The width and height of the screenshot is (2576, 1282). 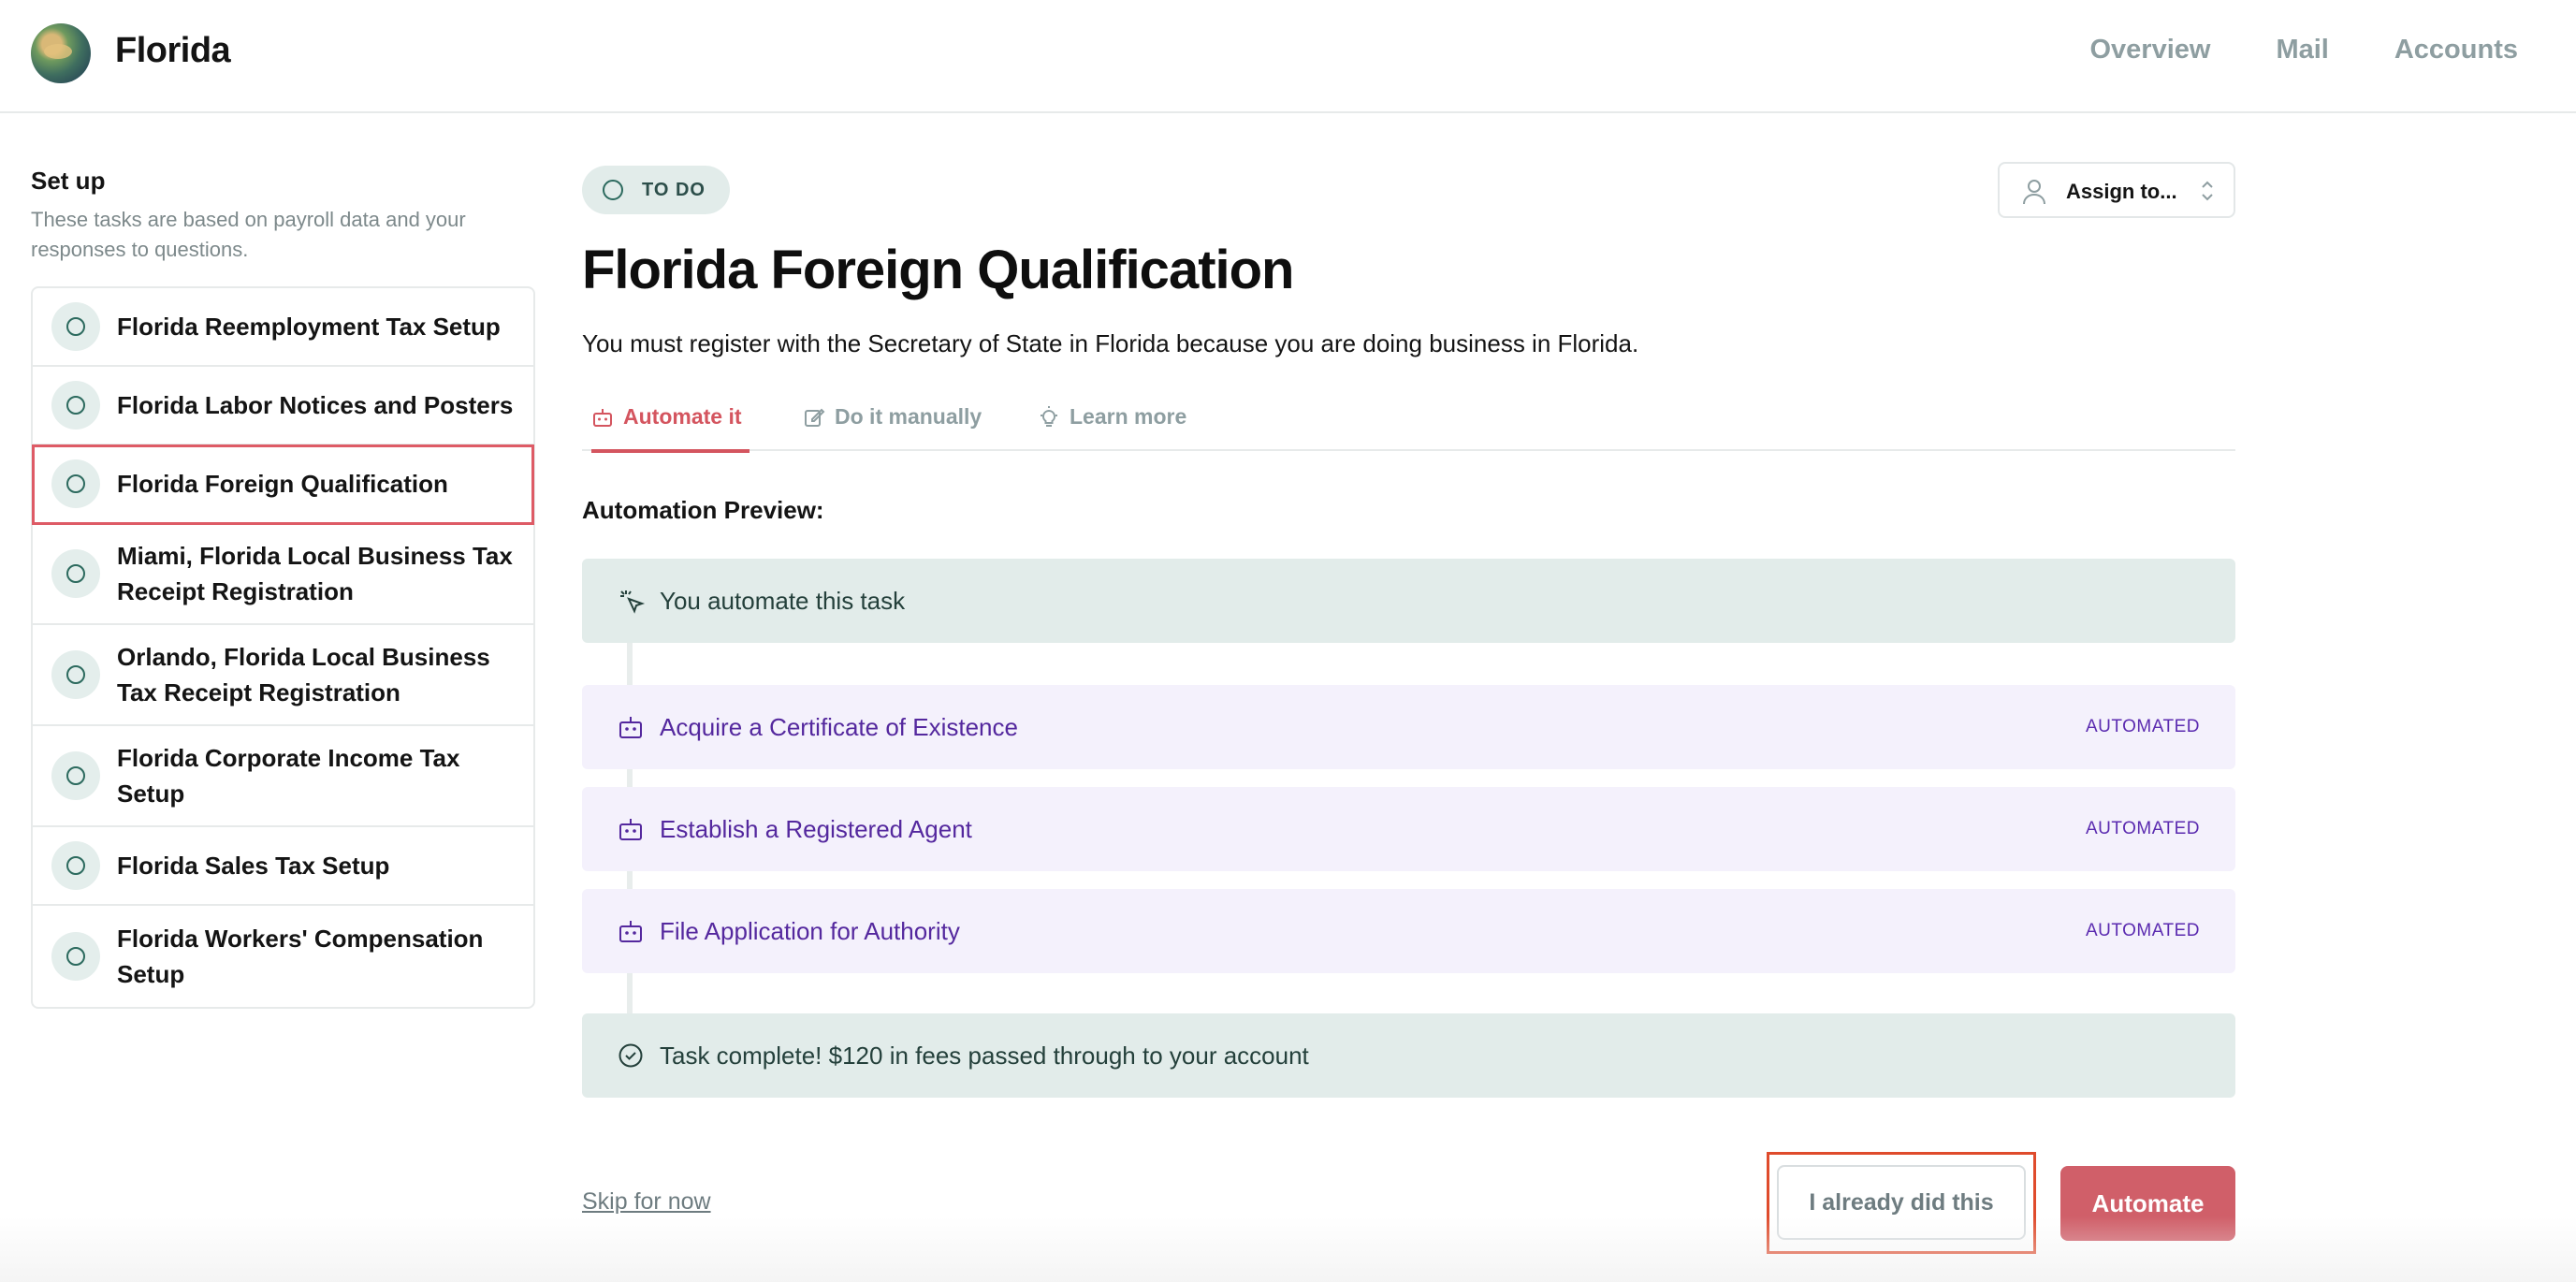 I want to click on task-item-reemployment-tax: Florida Reemployment Tax Setup, so click(x=283, y=327).